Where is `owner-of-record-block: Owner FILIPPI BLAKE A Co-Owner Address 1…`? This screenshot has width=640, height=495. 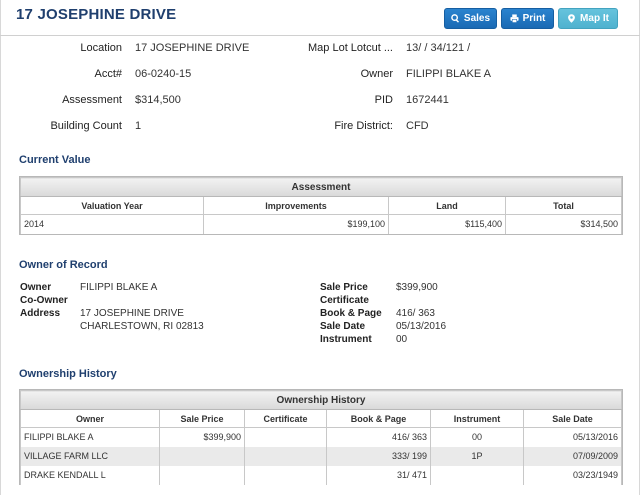 owner-of-record-block: Owner FILIPPI BLAKE A Co-Owner Address 1… is located at coordinates (320, 315).